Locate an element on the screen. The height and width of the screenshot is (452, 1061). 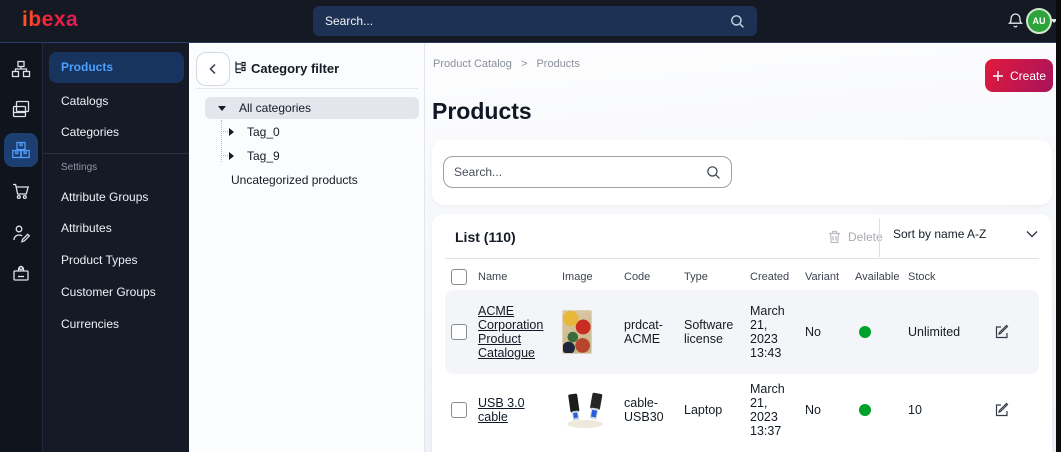
product-search-card is located at coordinates (742, 172).